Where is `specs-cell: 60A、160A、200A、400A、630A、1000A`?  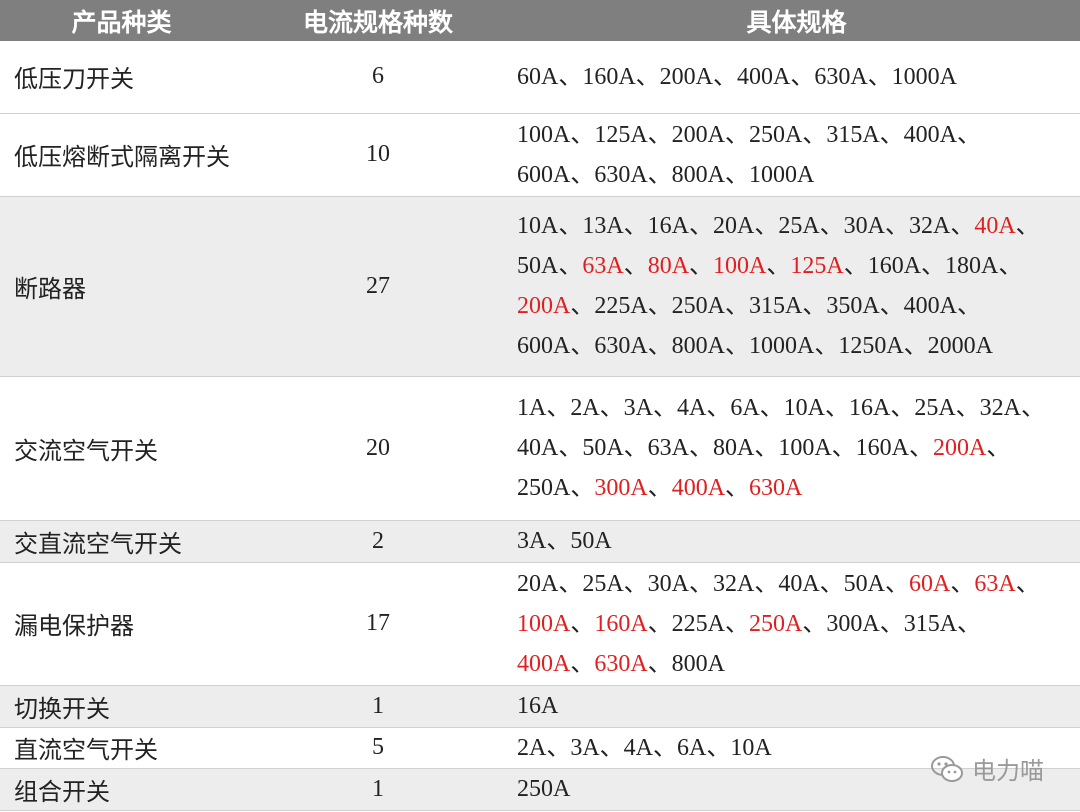 specs-cell: 60A、160A、200A、400A、630A、1000A is located at coordinates (796, 77).